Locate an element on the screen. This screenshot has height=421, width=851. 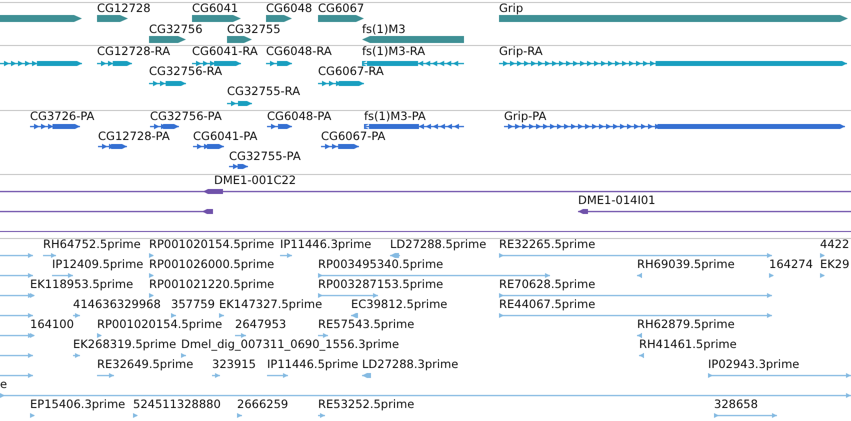
feature-label: RH62879.5prime is located at coordinates (686, 324).